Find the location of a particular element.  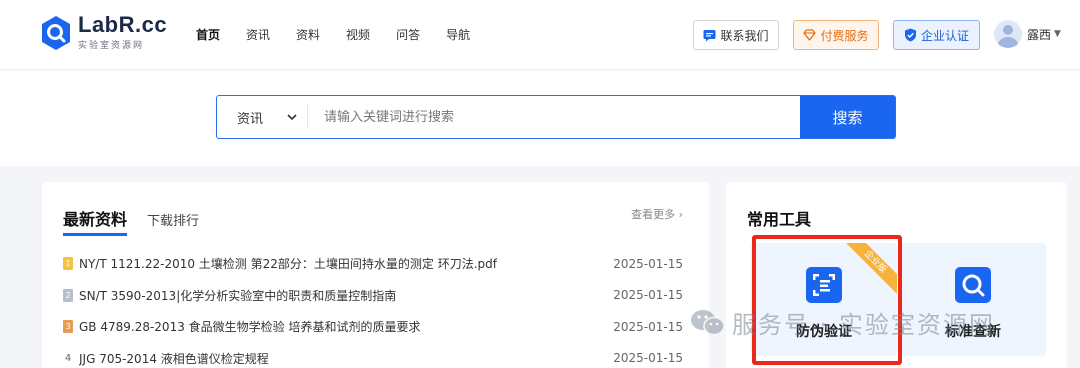

search-doc-icon is located at coordinates (973, 285).